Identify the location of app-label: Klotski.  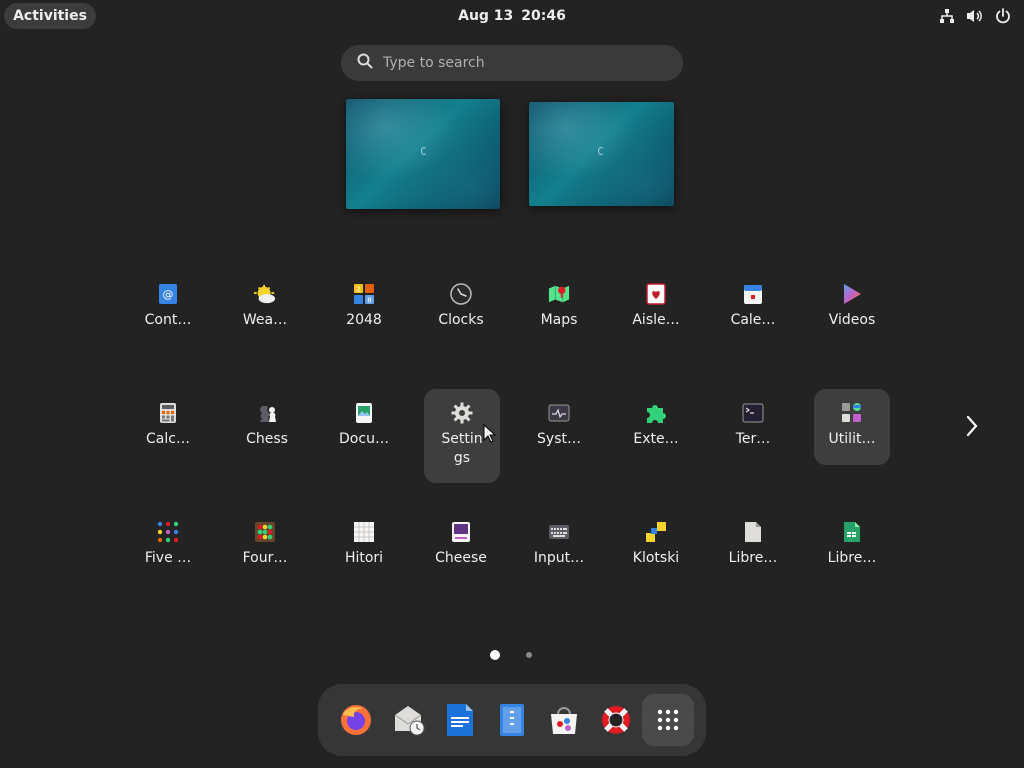
(656, 558).